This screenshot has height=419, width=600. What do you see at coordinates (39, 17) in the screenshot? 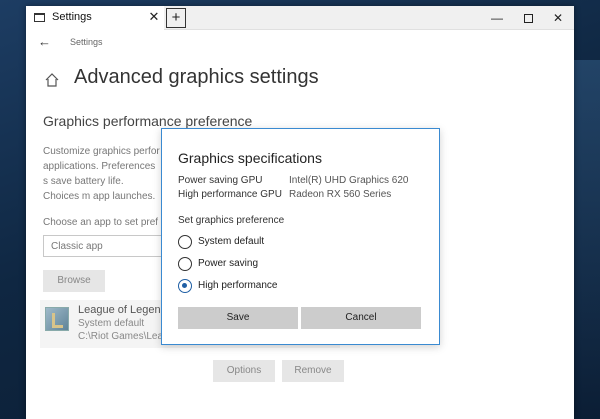
I see `settings-icon` at bounding box center [39, 17].